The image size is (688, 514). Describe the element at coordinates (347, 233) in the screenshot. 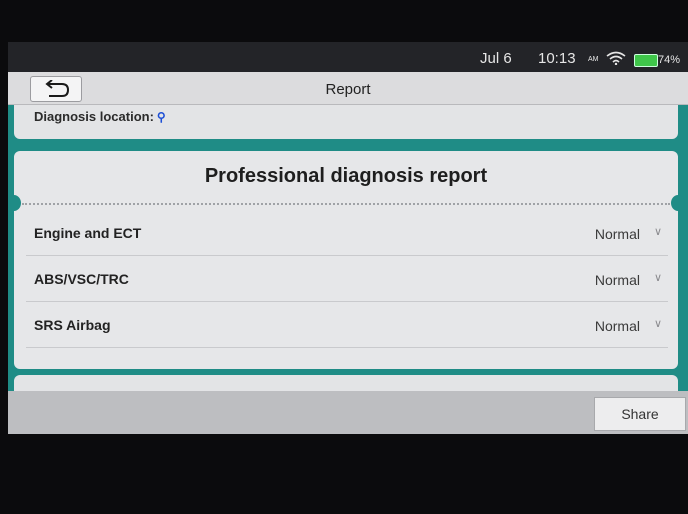

I see `system-row-engine: Engine and ECT Normal ∨` at that location.